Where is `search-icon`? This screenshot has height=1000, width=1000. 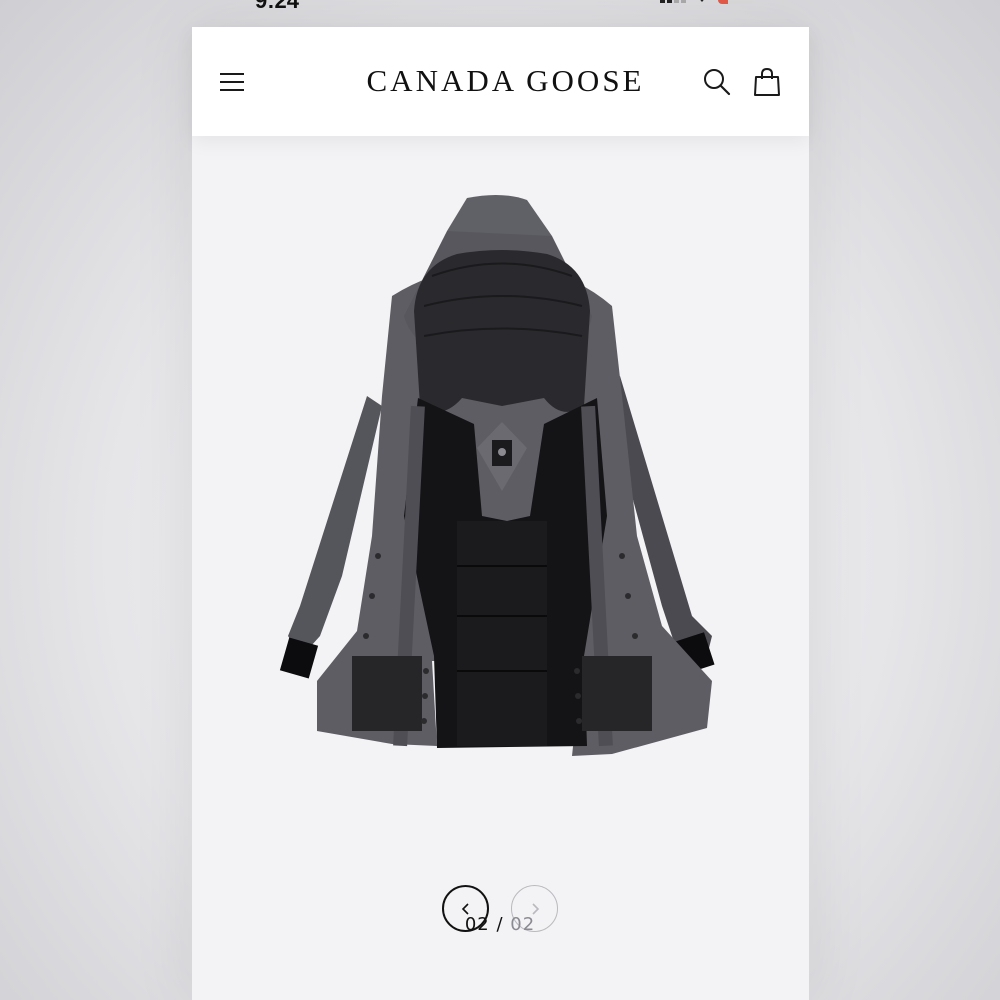 search-icon is located at coordinates (717, 82).